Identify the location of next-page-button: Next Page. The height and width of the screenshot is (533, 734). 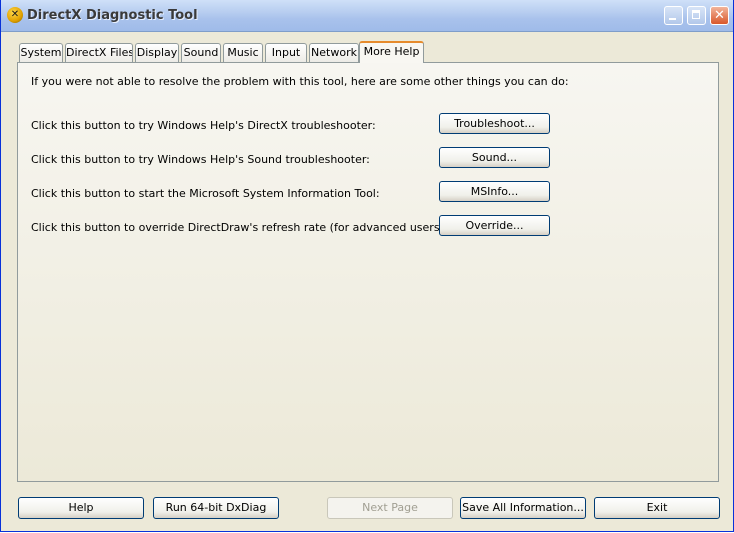
(390, 508).